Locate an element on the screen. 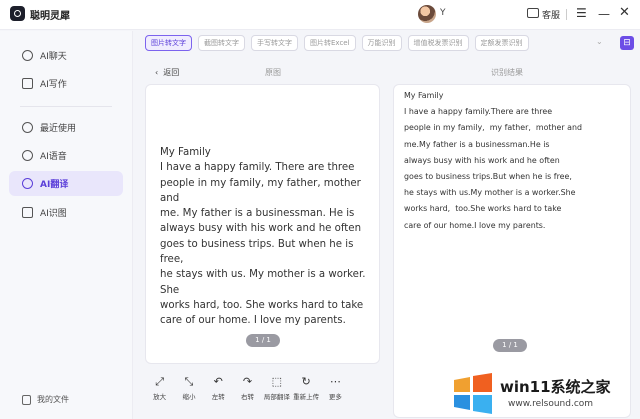 The width and height of the screenshot is (640, 419). more-icon: ⋯ is located at coordinates (335, 381).